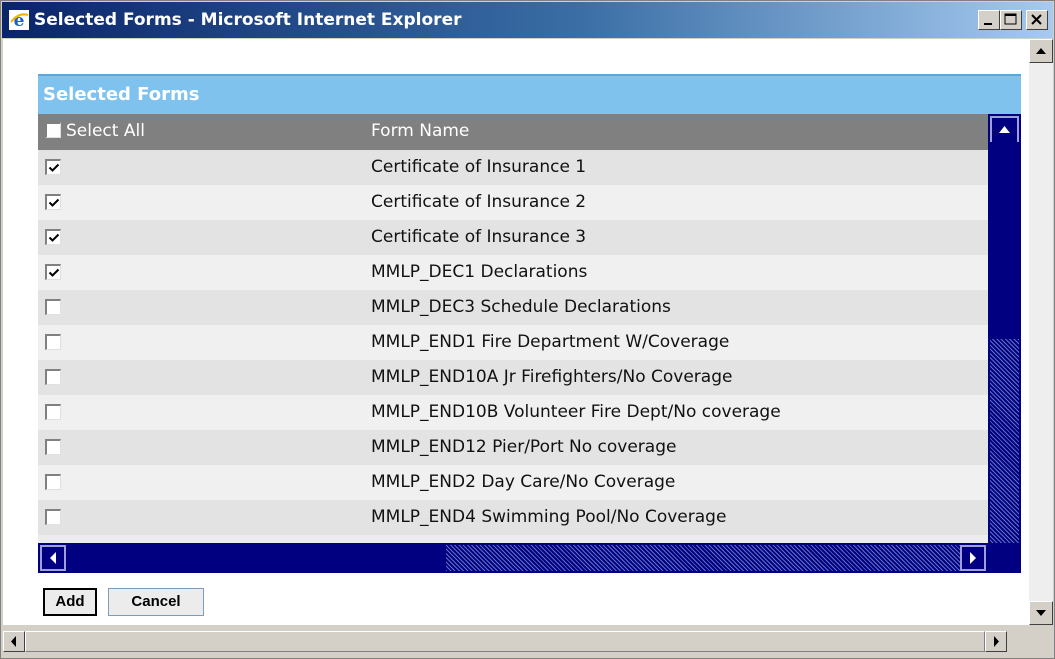  I want to click on page-hscroll-thumb, so click(505, 641).